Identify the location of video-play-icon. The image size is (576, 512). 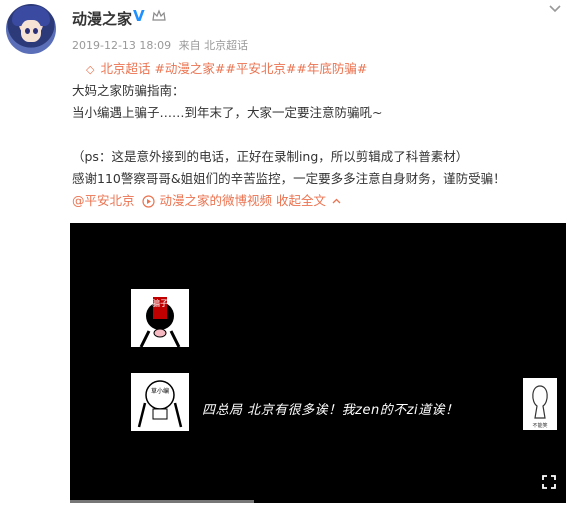
(149, 201).